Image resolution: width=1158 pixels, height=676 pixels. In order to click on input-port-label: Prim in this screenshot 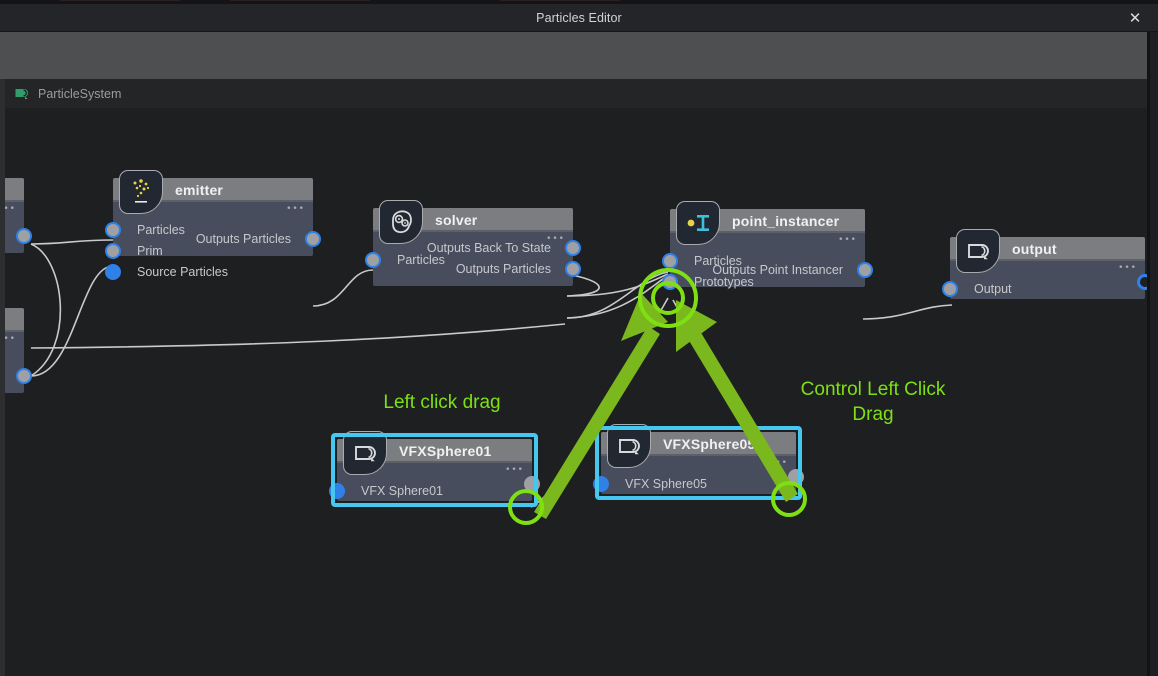, I will do `click(150, 251)`.